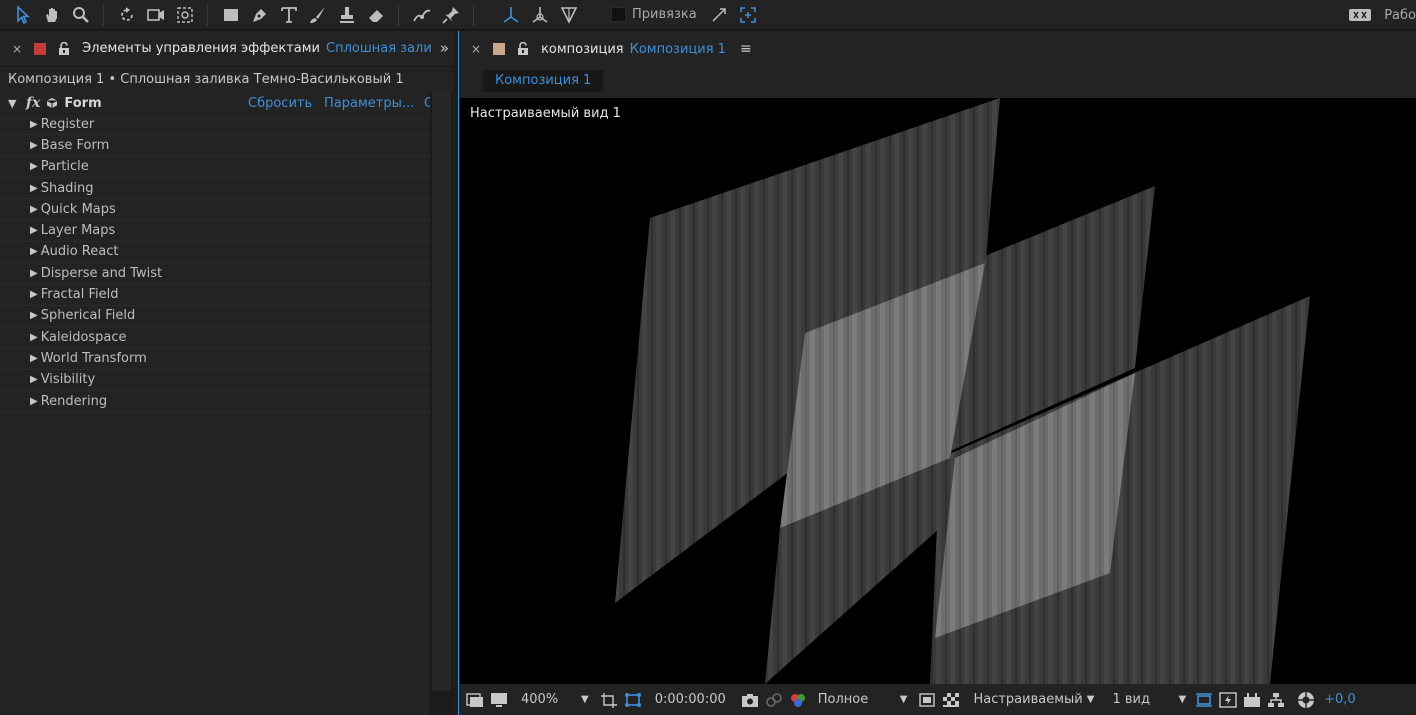 Image resolution: width=1416 pixels, height=715 pixels. What do you see at coordinates (80, 15) in the screenshot?
I see `zoom-tool-icon` at bounding box center [80, 15].